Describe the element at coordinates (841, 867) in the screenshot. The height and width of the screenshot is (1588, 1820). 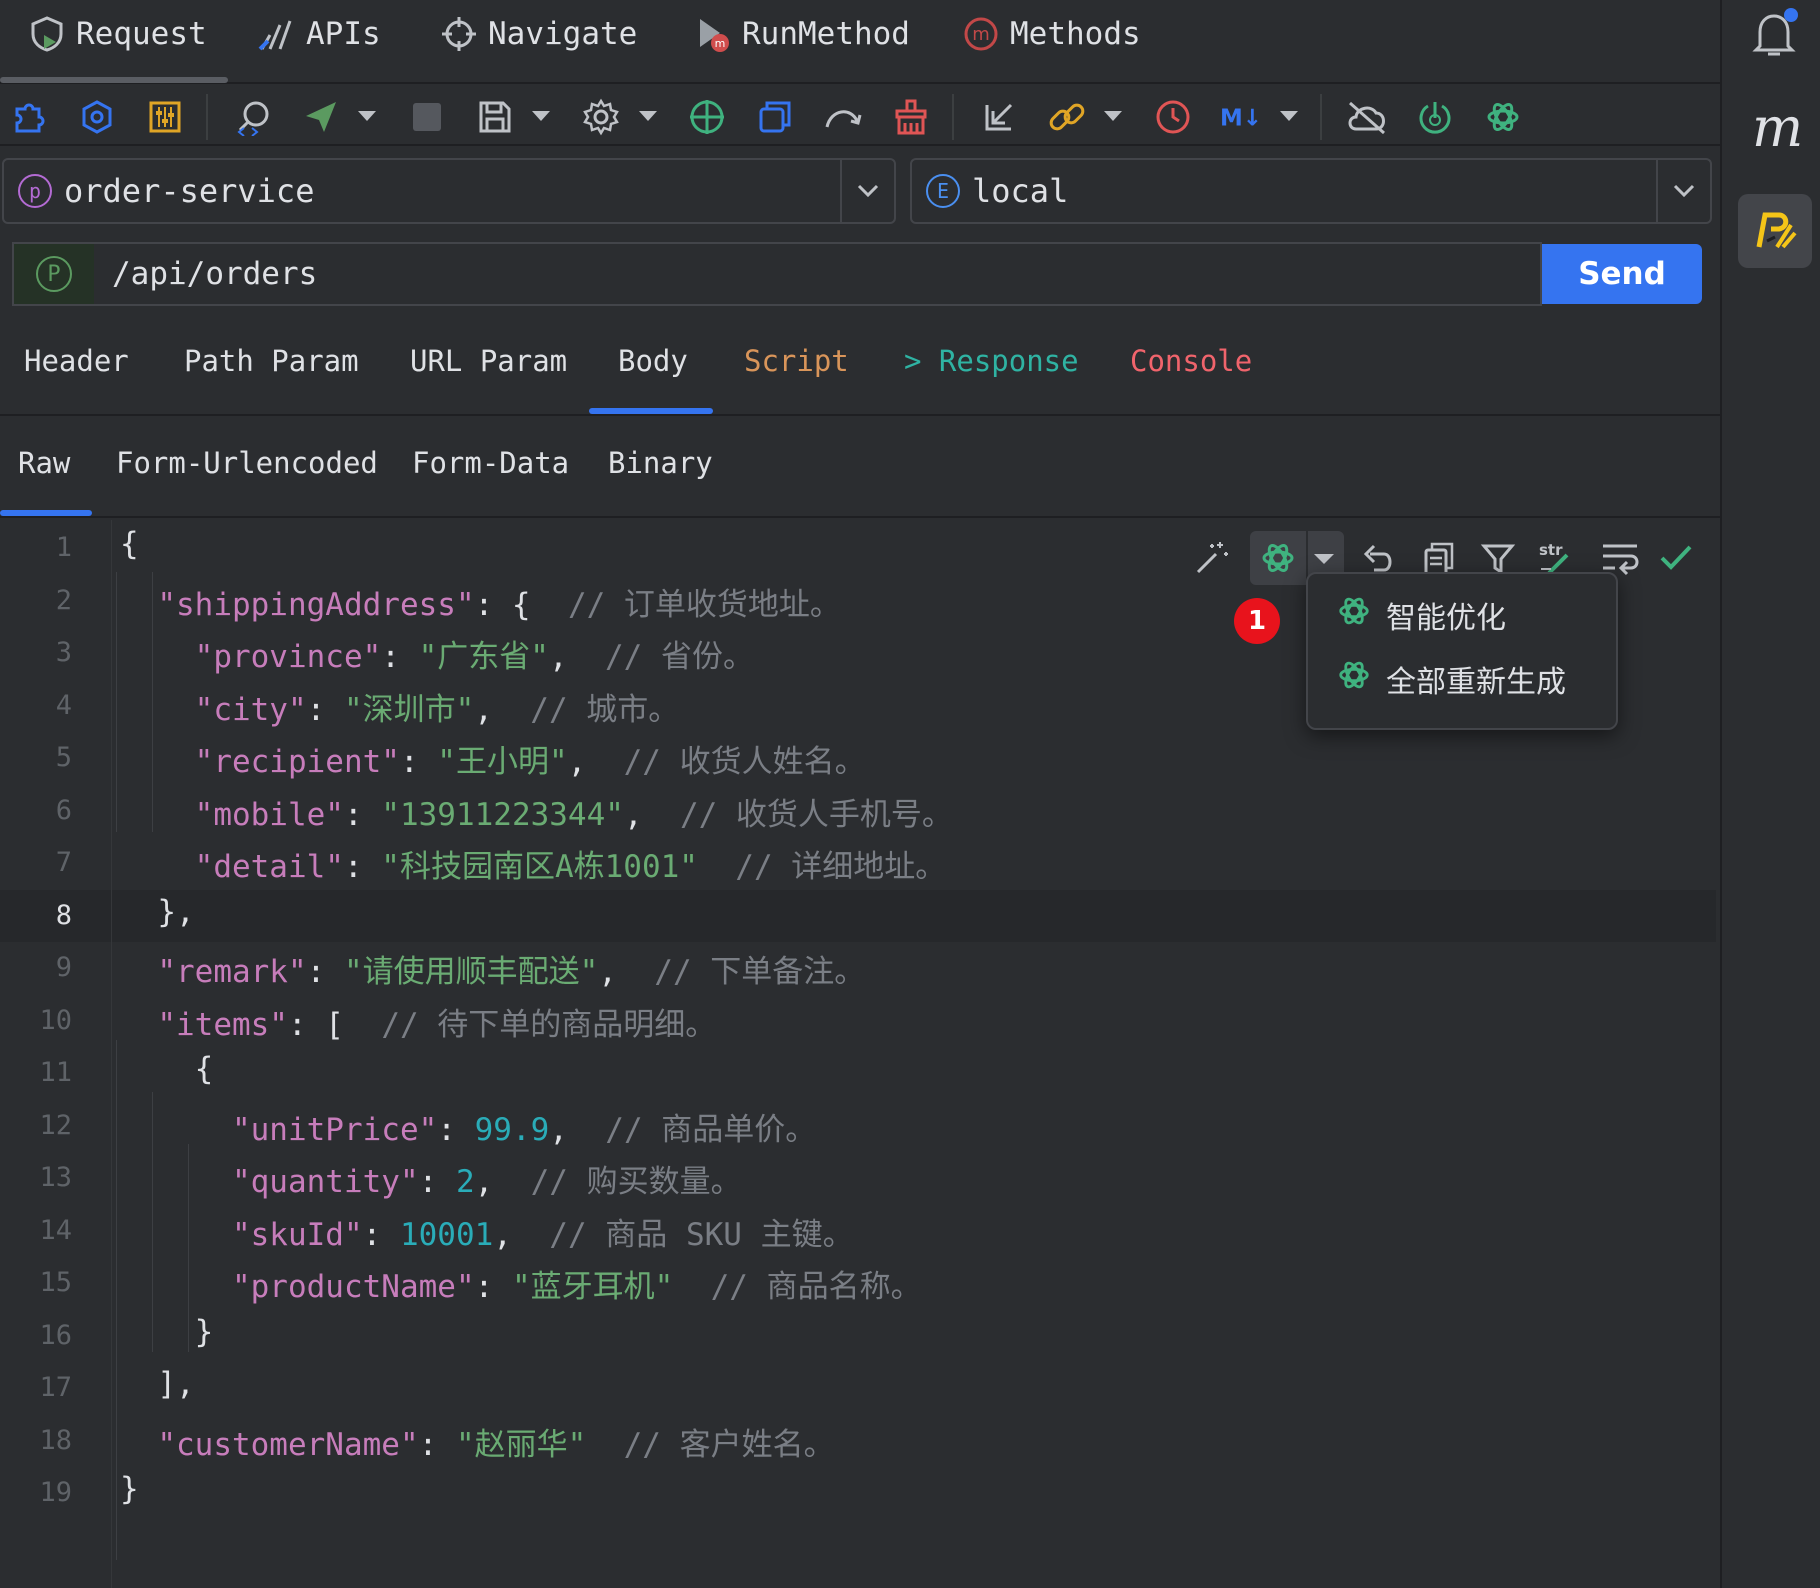
I see `code-token: // 详细地址。` at that location.